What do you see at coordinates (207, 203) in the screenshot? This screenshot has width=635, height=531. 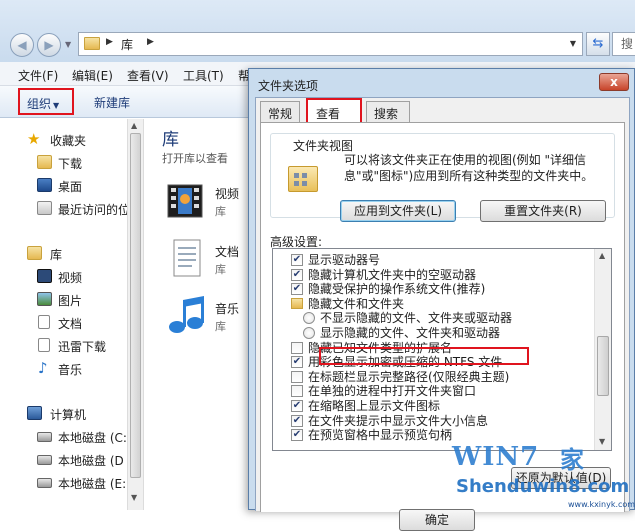 I see `library-videos: 视频 库` at bounding box center [207, 203].